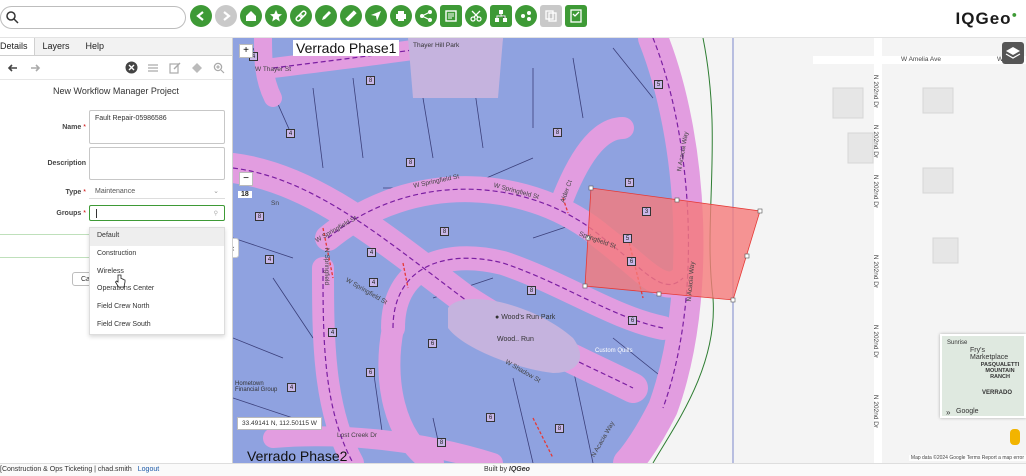 This screenshot has height=476, width=1026. Describe the element at coordinates (507, 469) in the screenshot. I see `built-by: Built by IQGeo` at that location.